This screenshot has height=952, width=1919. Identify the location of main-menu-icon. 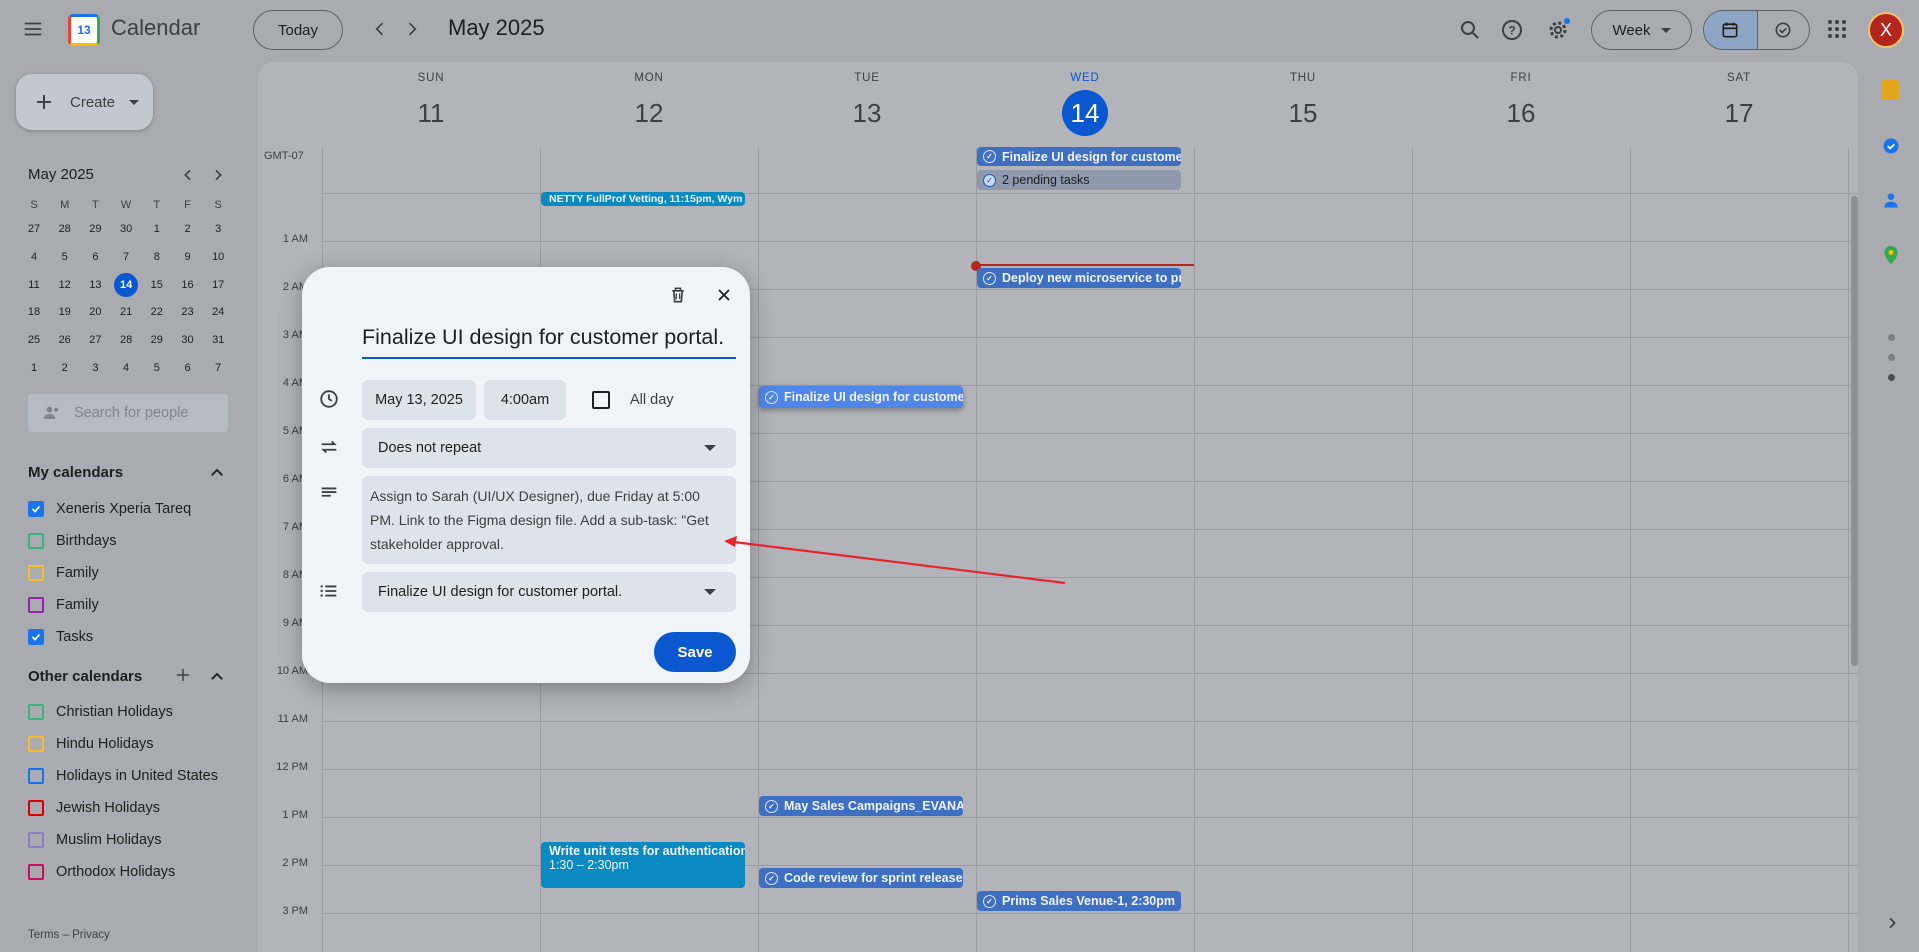
(33, 29).